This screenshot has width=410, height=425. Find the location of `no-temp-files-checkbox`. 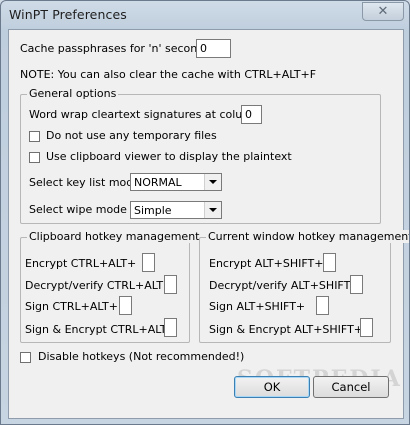

no-temp-files-checkbox is located at coordinates (34, 136).